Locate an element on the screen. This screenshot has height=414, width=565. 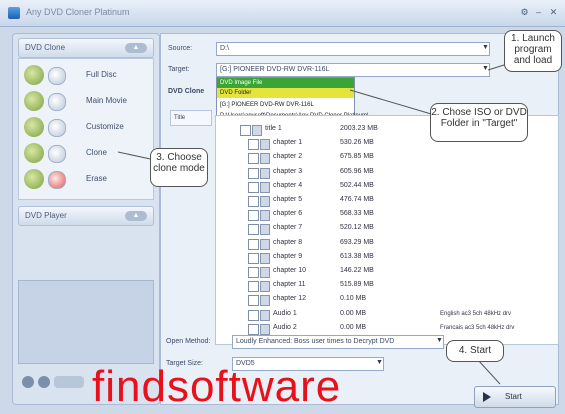
watermark-text: findsoftware is located at coordinates (217, 386).